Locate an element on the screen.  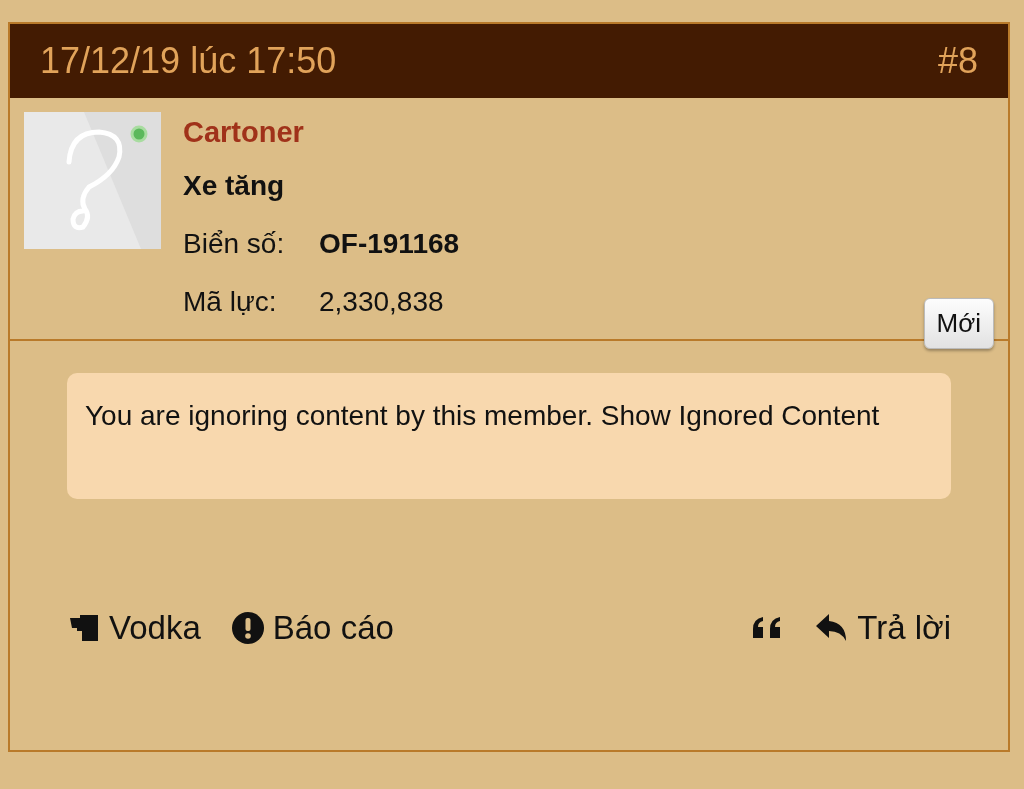
exclamation-icon is located at coordinates (247, 628).